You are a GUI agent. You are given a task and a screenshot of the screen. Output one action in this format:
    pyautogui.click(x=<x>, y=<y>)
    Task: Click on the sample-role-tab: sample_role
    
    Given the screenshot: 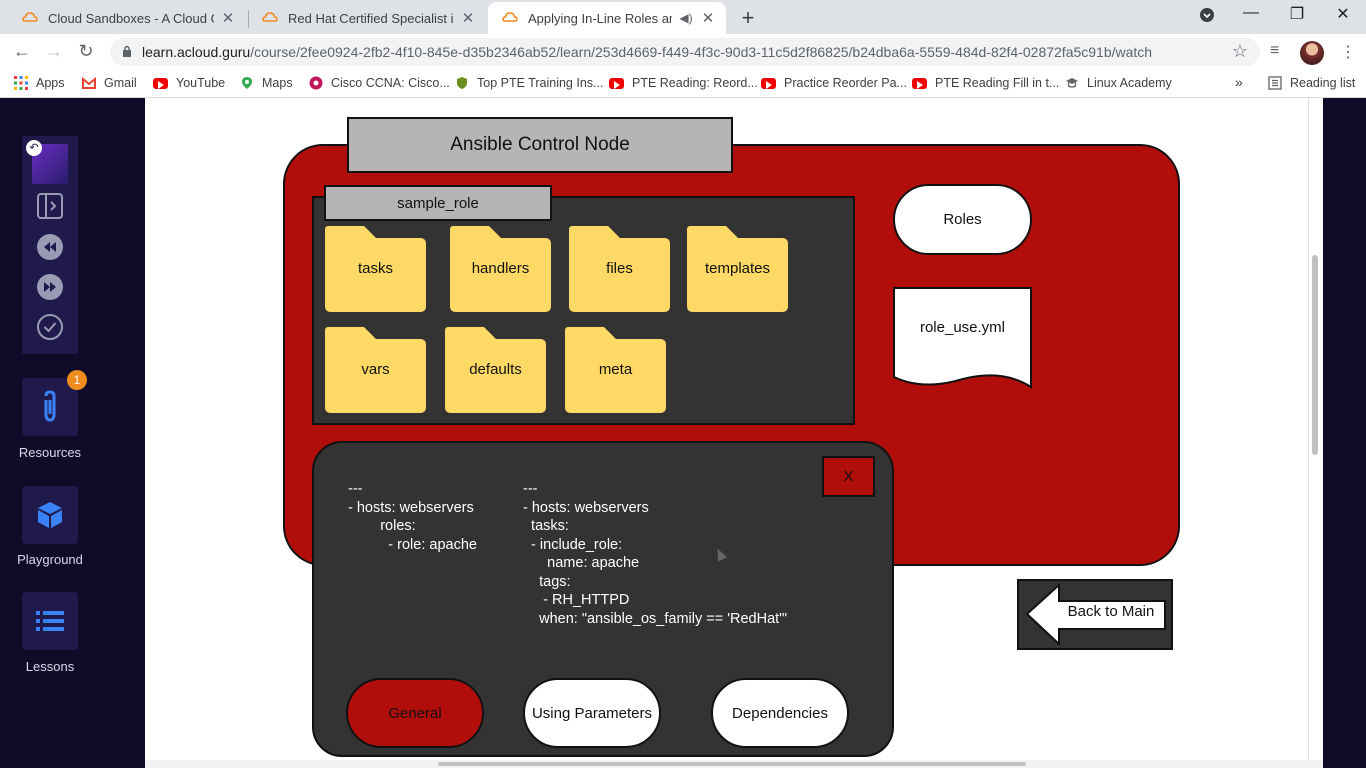 What is the action you would take?
    pyautogui.click(x=438, y=203)
    